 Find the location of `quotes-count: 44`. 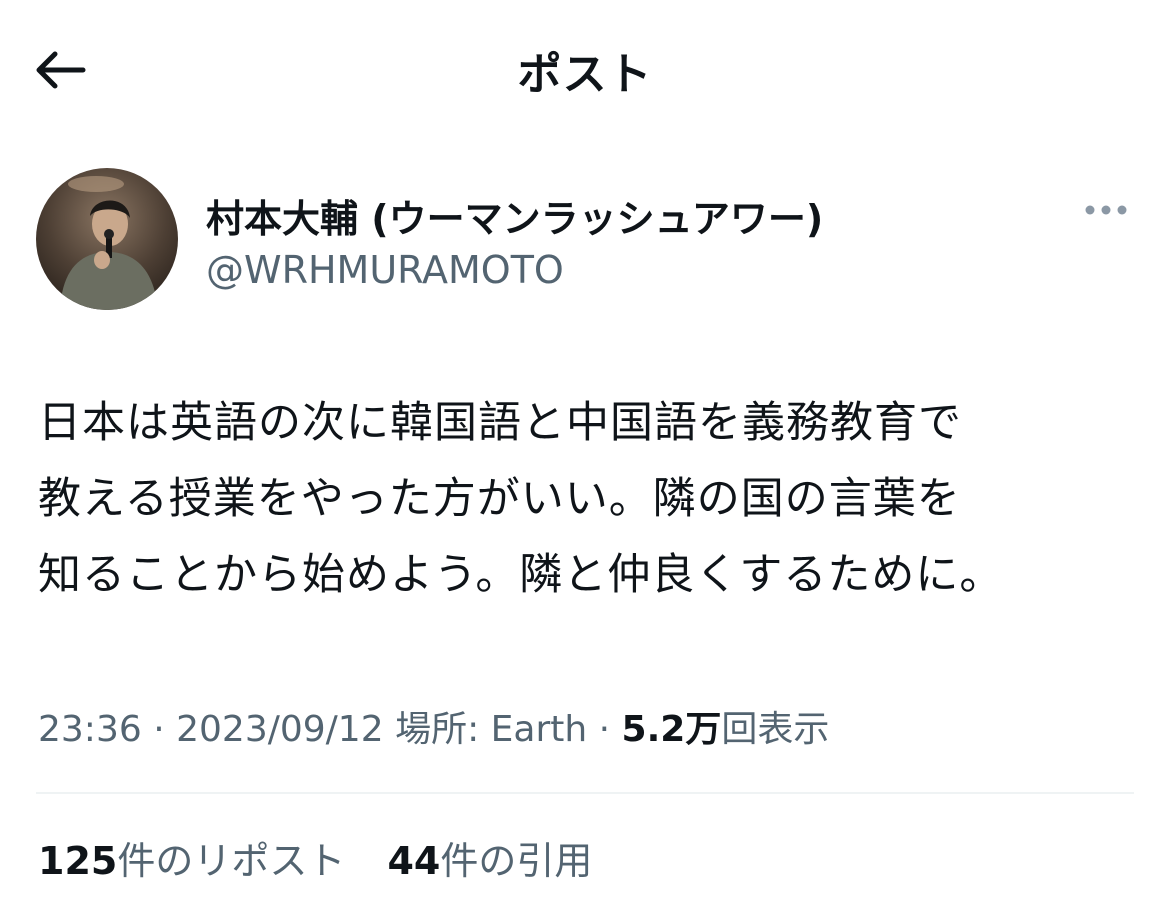

quotes-count: 44 is located at coordinates (414, 861).